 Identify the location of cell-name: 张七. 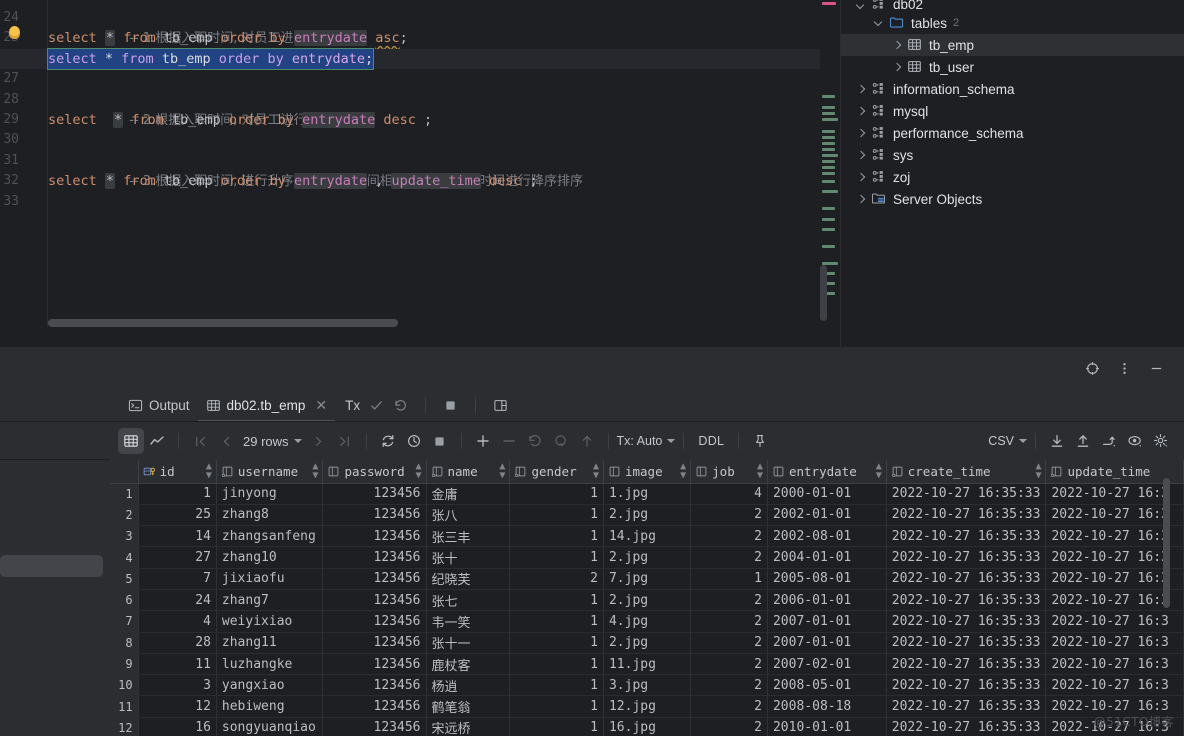
(468, 600).